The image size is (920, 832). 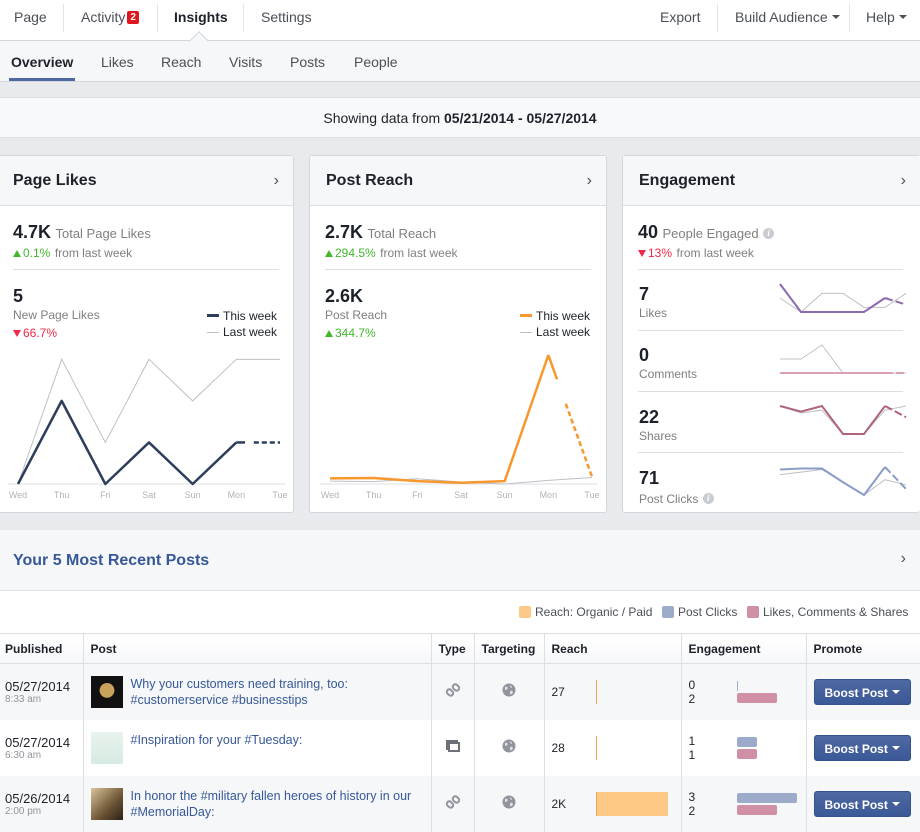 I want to click on card-title: Post Reach, so click(x=370, y=180).